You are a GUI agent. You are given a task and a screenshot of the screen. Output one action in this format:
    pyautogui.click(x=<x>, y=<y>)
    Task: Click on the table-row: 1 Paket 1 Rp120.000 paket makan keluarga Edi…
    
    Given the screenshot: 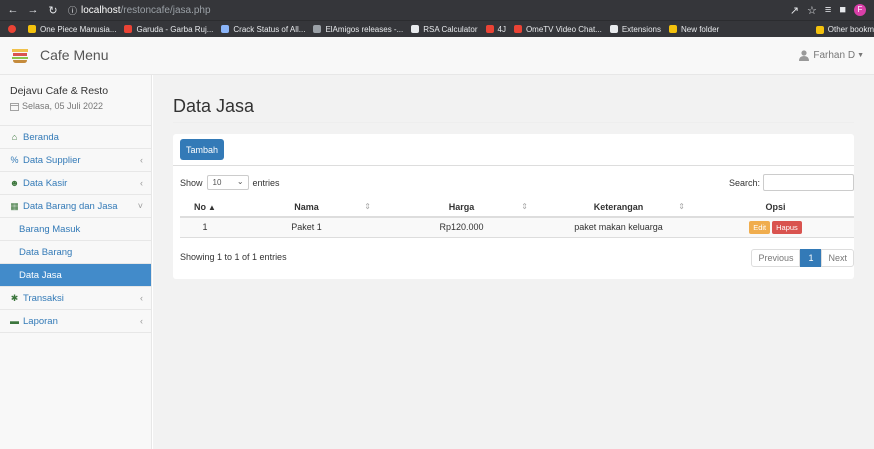 What is the action you would take?
    pyautogui.click(x=517, y=227)
    